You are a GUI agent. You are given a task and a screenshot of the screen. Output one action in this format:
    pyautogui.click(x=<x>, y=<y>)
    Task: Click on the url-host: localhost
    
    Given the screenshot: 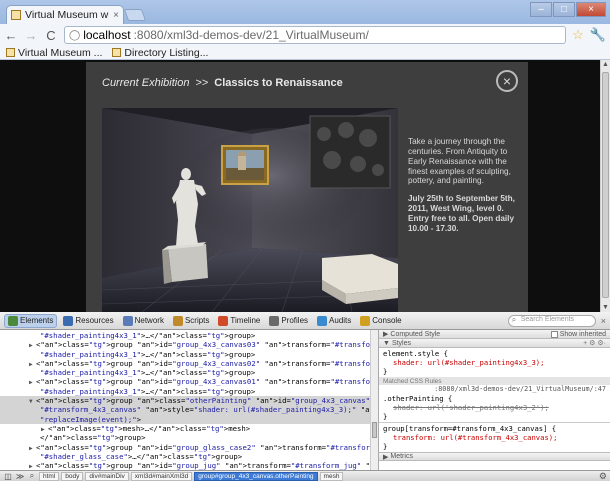 What is the action you would take?
    pyautogui.click(x=107, y=35)
    